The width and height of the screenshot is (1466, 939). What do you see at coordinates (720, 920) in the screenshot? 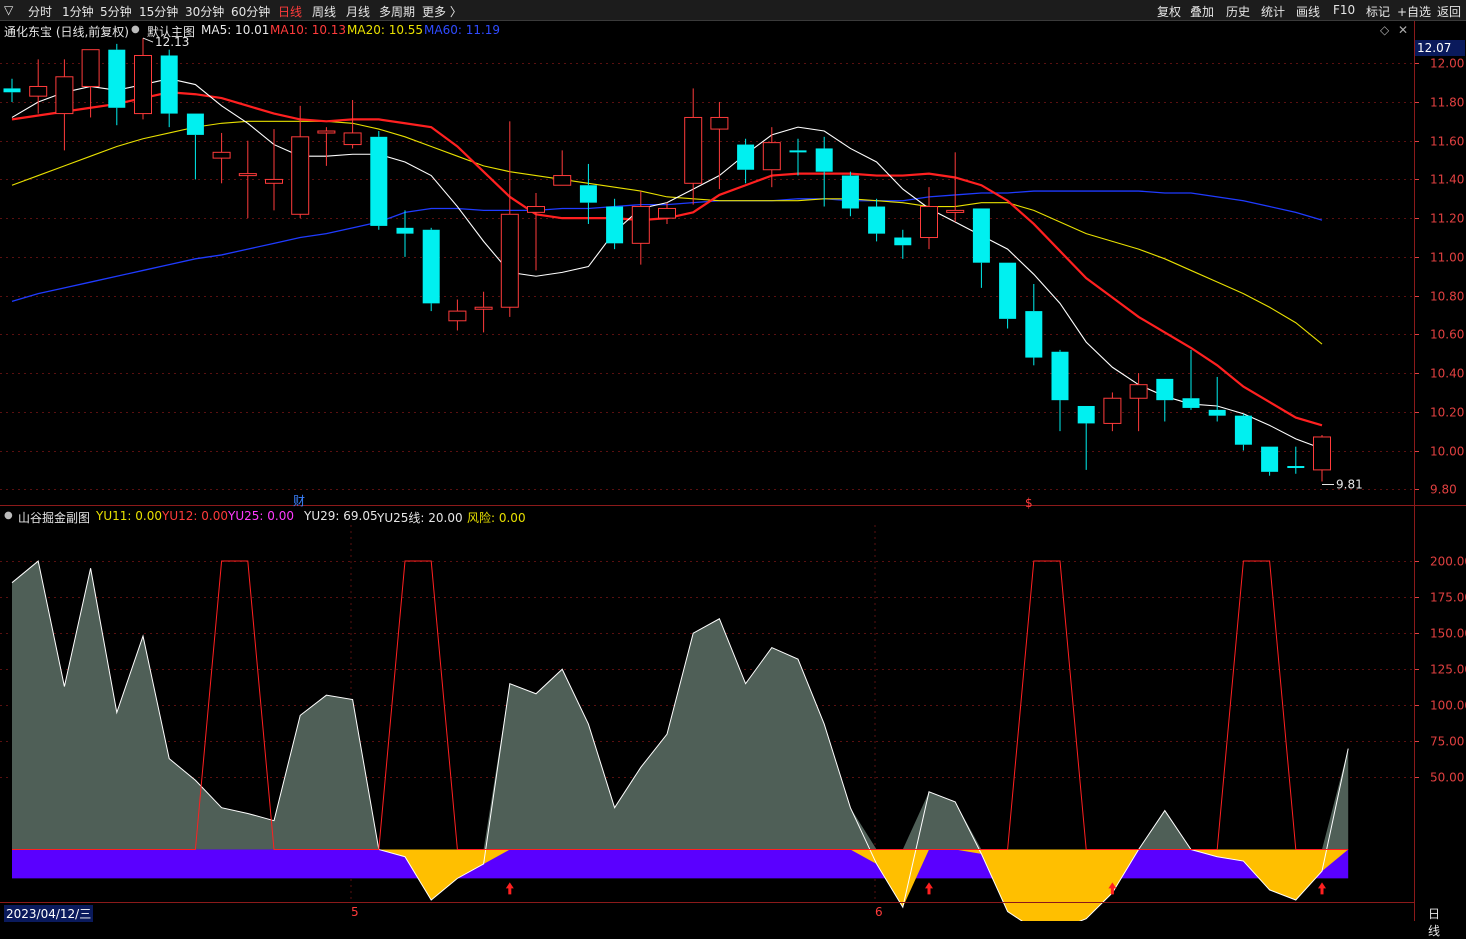
I see `date-axis: 2023/04/12/三 5 6 日线` at bounding box center [720, 920].